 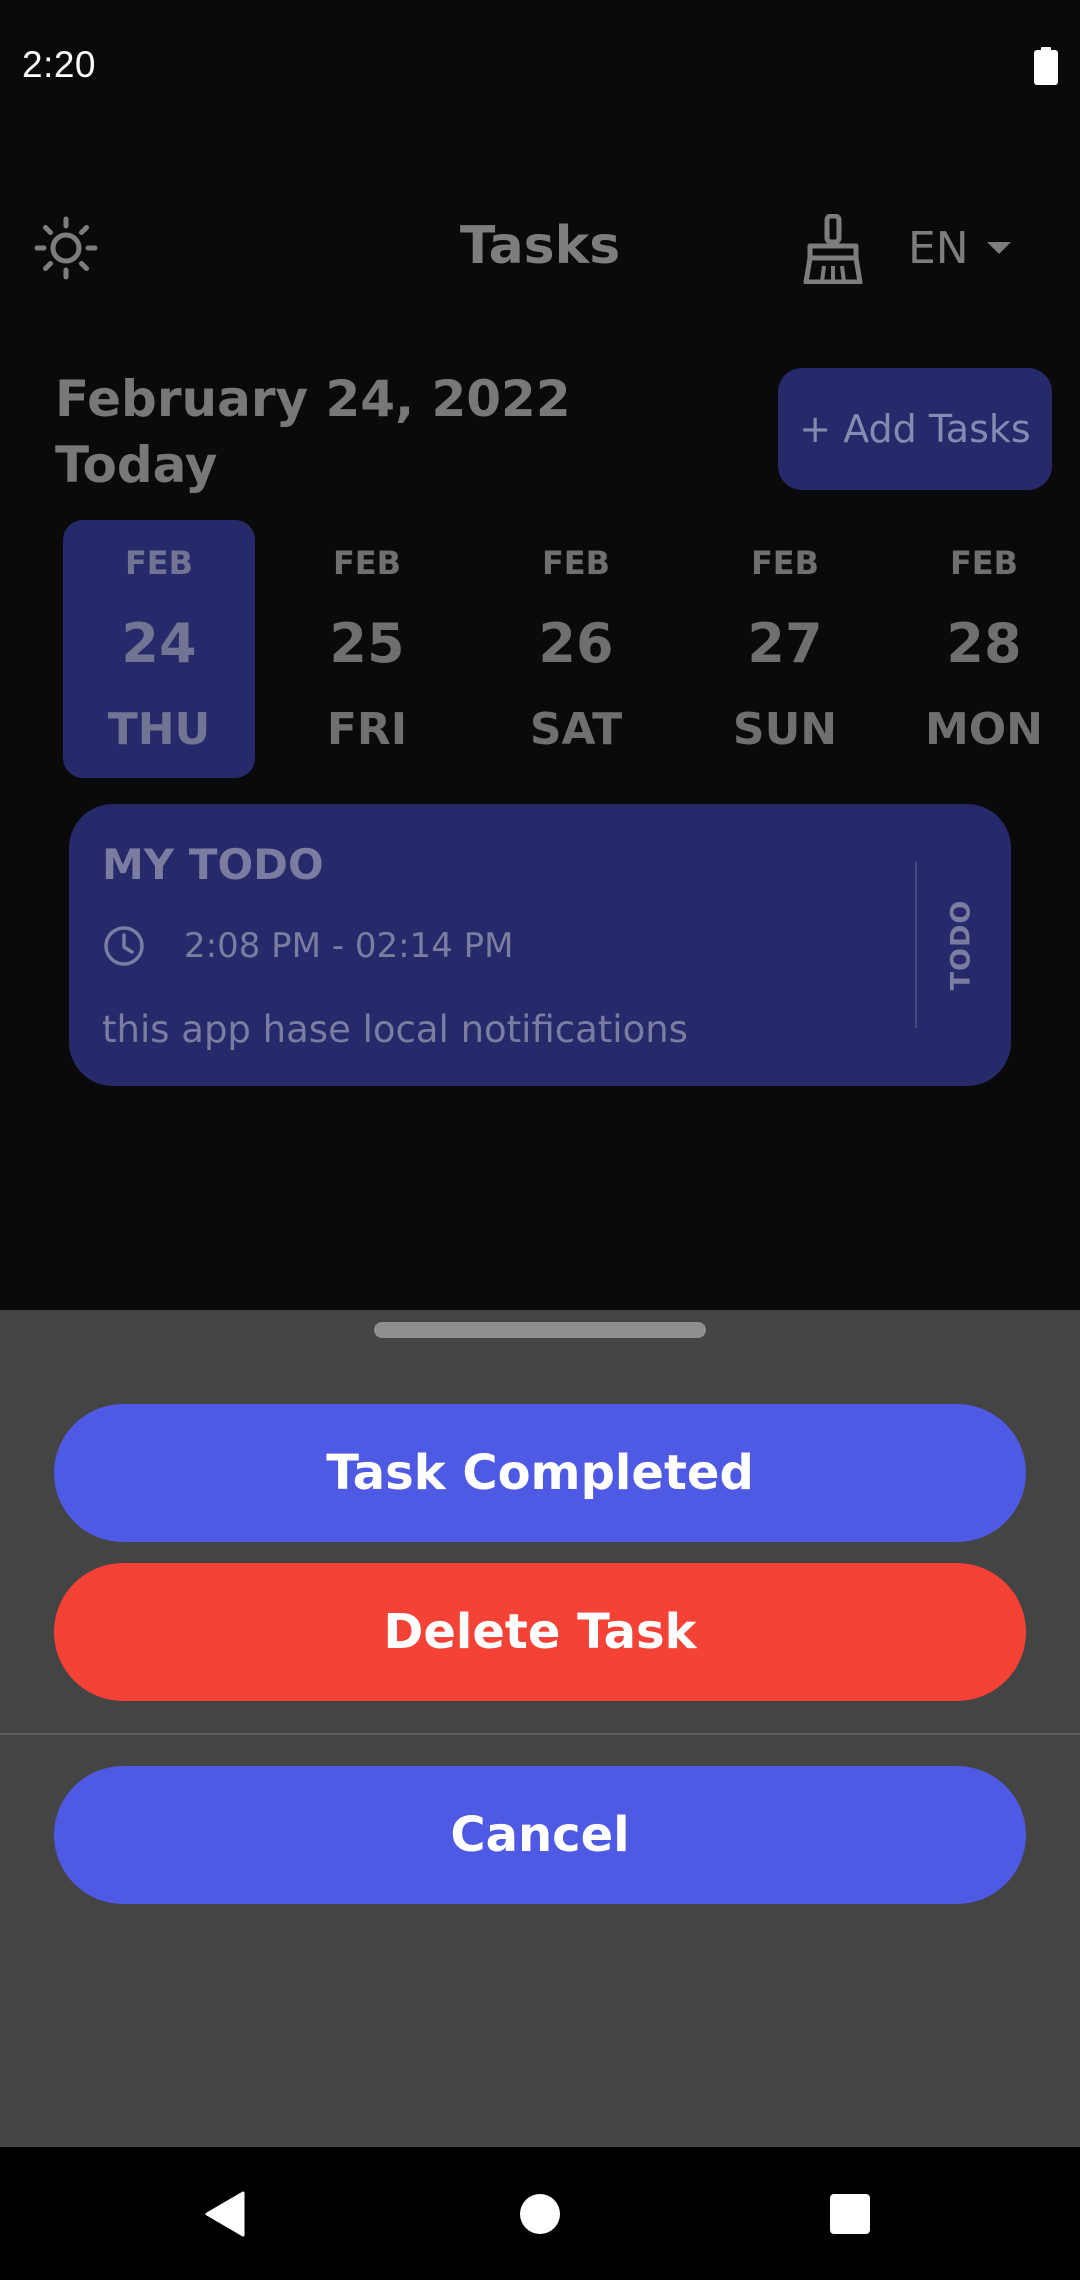 I want to click on sheet-divider, so click(x=540, y=1734).